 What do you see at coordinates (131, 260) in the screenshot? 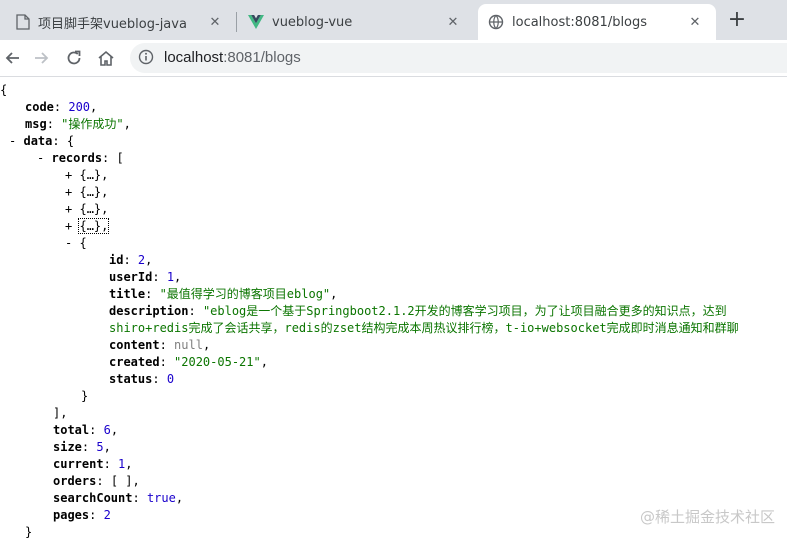
I see `json-line-id: id: 2,` at bounding box center [131, 260].